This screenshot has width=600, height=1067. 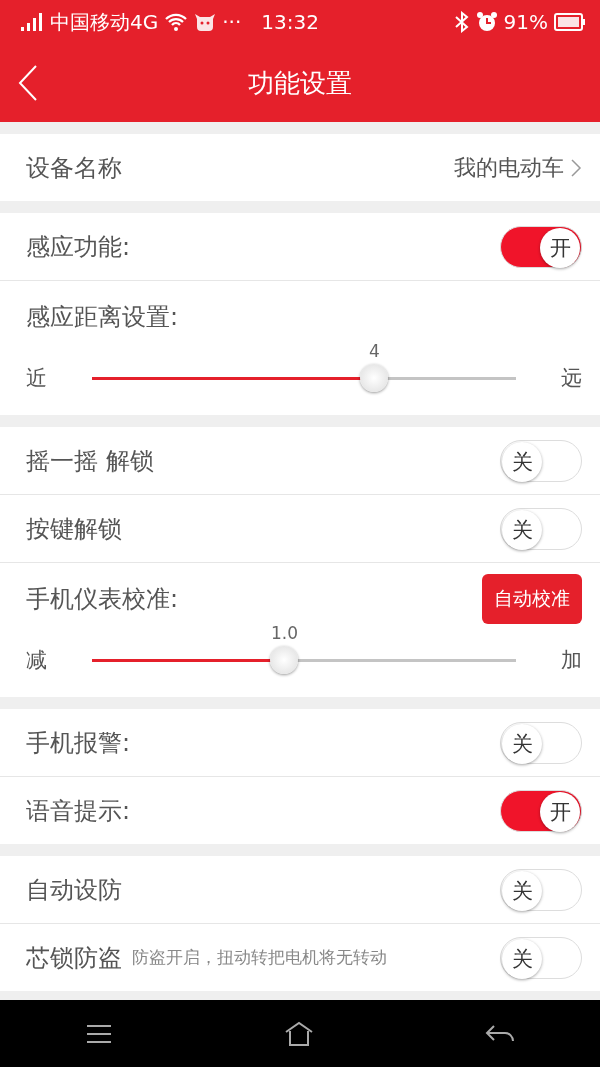 What do you see at coordinates (532, 599) in the screenshot?
I see `calibrate-button: 自动校准` at bounding box center [532, 599].